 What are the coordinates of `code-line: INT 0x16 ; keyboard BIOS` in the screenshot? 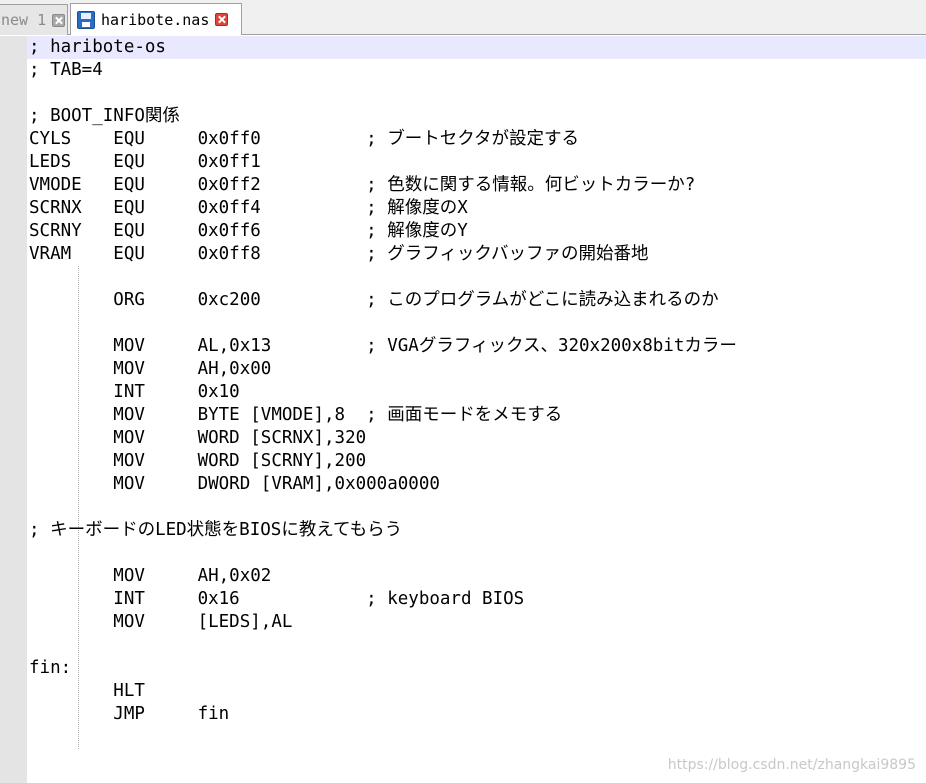 It's located at (276, 599).